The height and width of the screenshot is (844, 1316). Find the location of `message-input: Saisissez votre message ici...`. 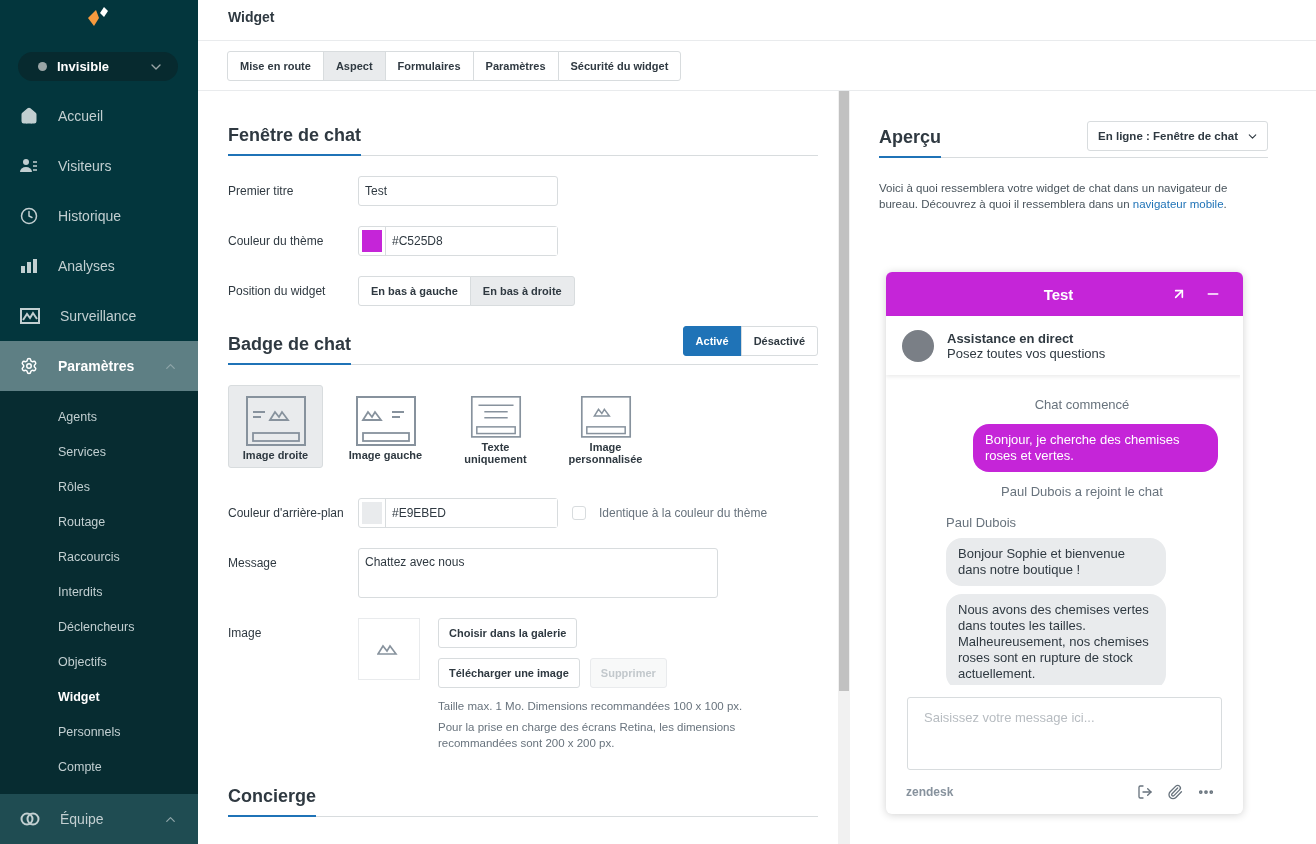

message-input: Saisissez votre message ici... is located at coordinates (1064, 733).